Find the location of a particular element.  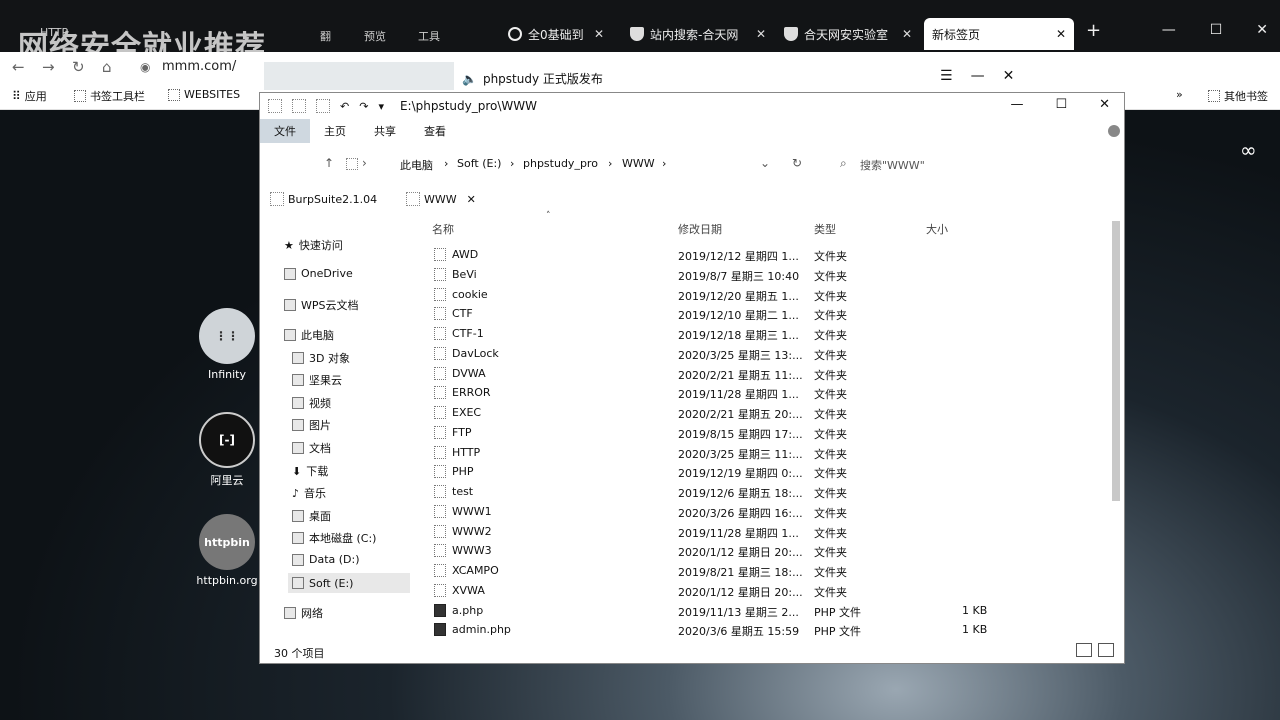

nav-quick-access: ★ 快速访问 is located at coordinates (313, 245).